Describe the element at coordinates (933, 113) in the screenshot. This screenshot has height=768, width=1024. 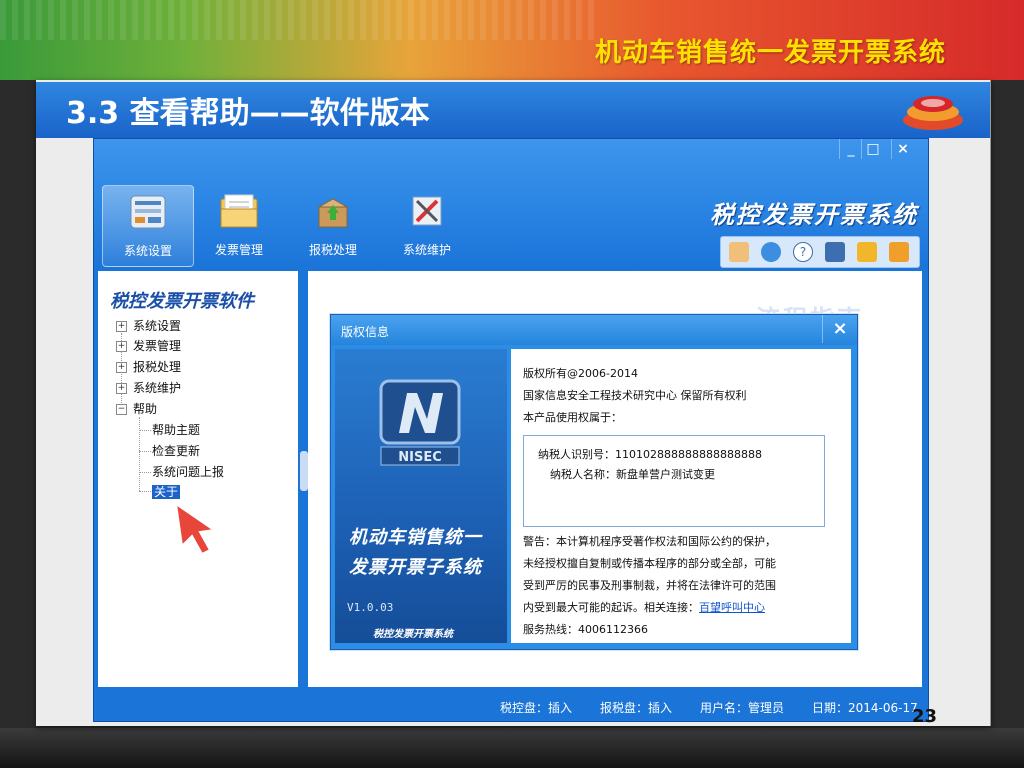
I see `company-logo-icon` at that location.